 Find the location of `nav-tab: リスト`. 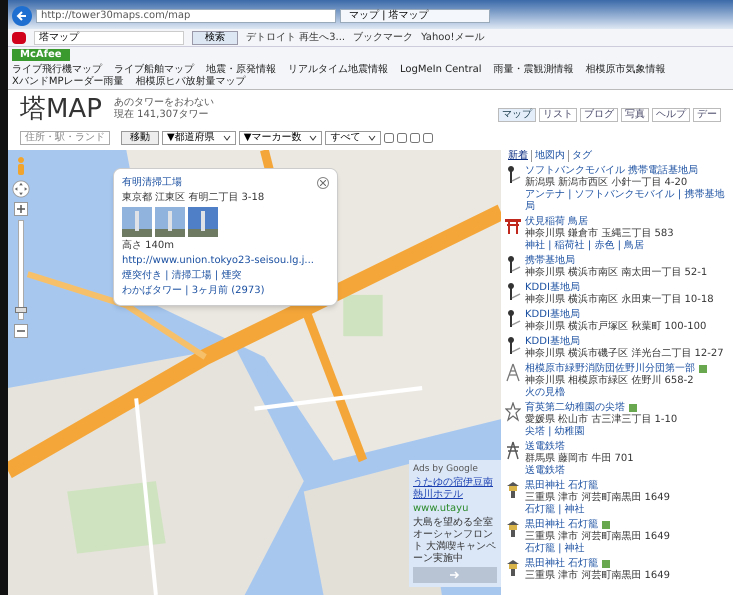

nav-tab: リスト is located at coordinates (558, 115).